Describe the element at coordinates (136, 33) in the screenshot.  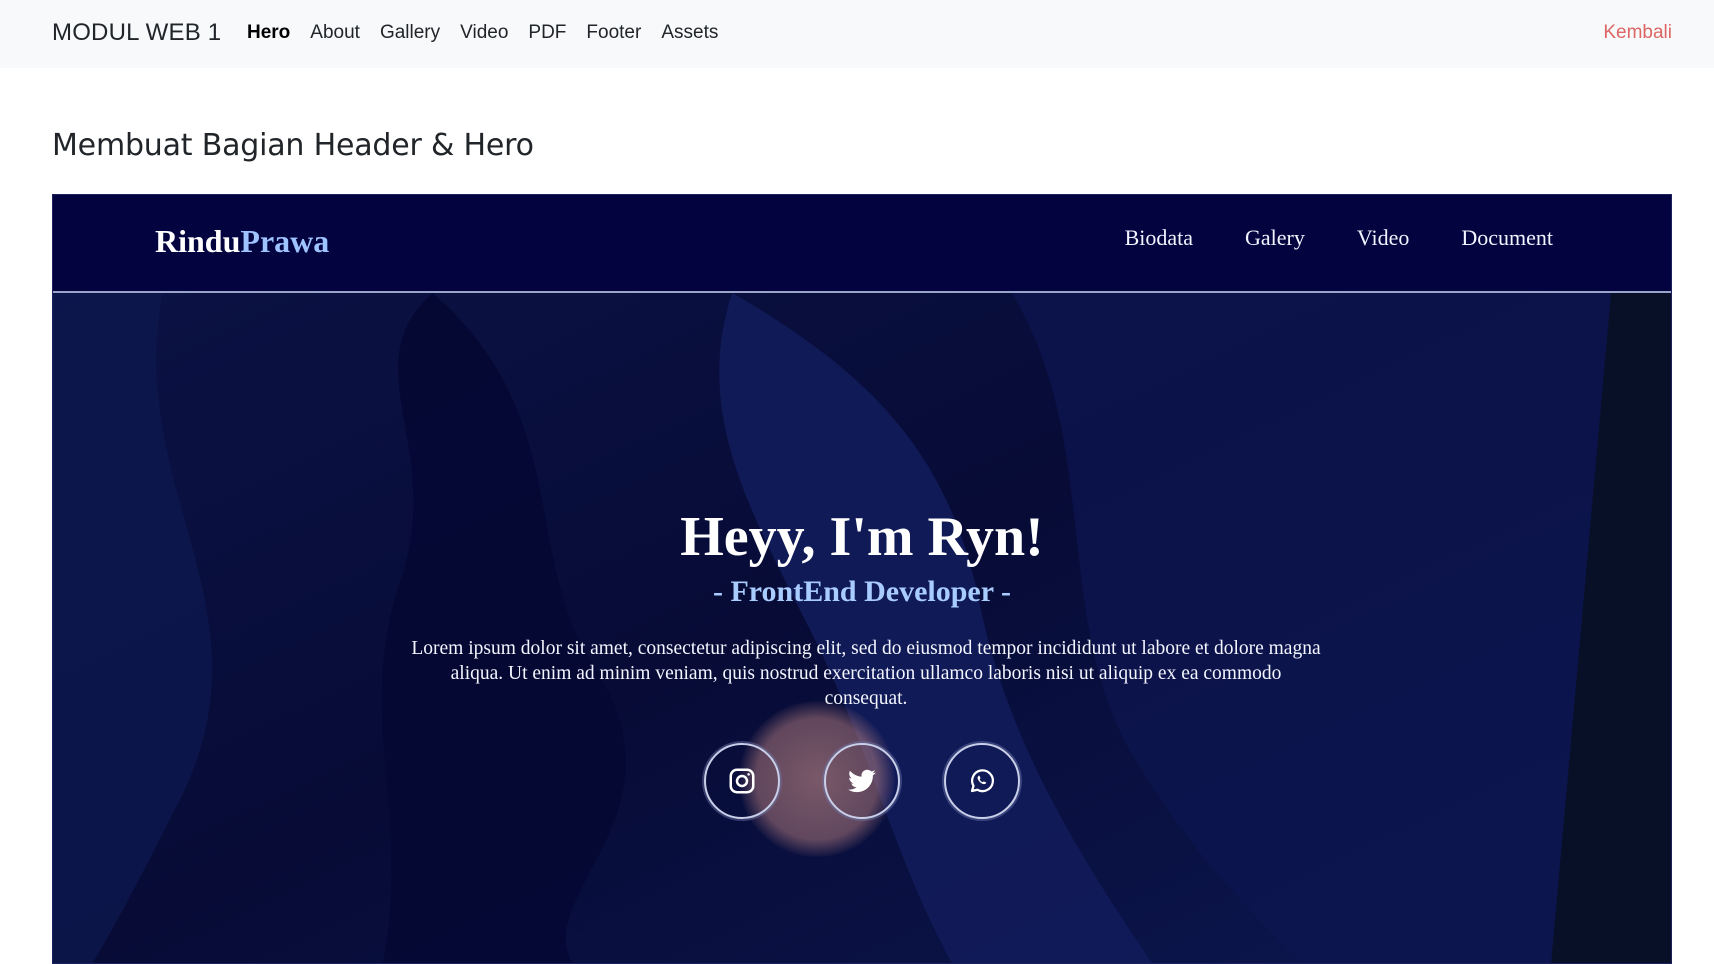
I see `brand-link: MODUL WEB 1` at that location.